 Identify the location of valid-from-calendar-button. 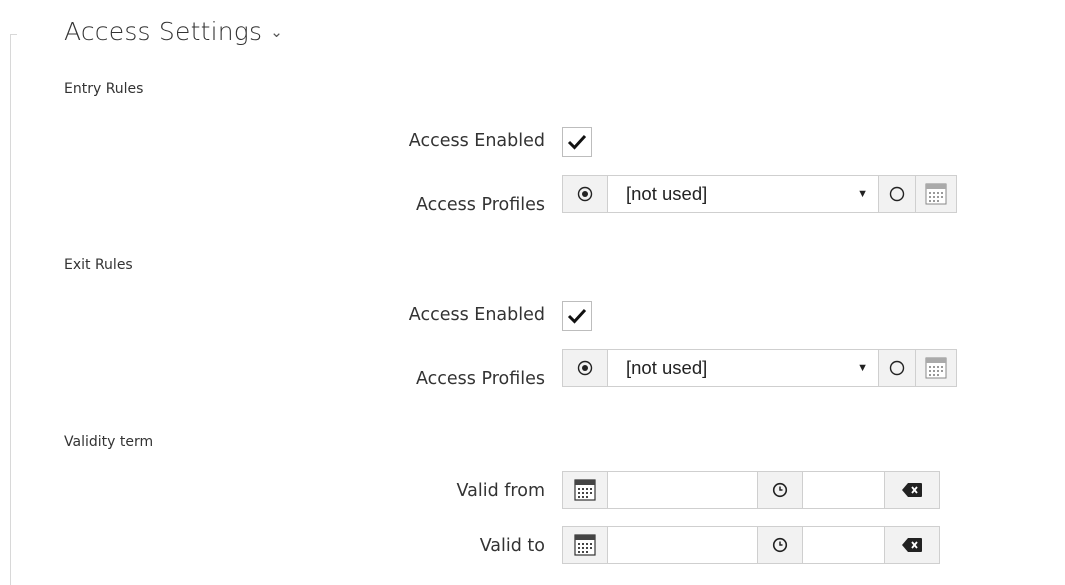
(585, 490).